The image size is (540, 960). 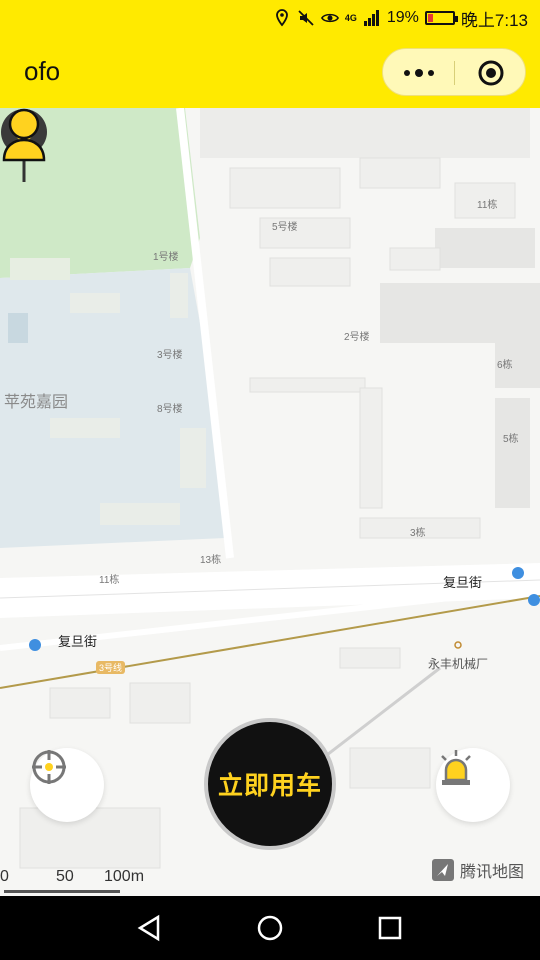 What do you see at coordinates (487, 205) in the screenshot?
I see `map-label-bldg-11-top: 11栋` at bounding box center [487, 205].